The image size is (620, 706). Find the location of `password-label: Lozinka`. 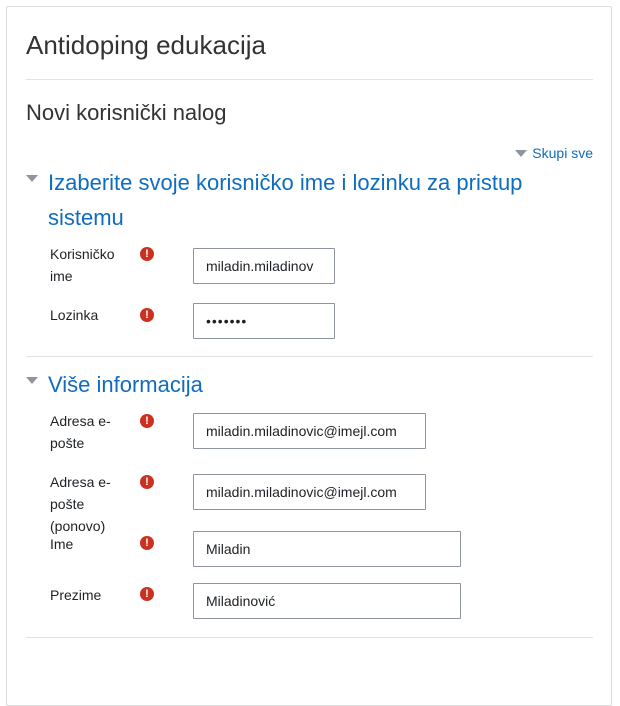

password-label: Lozinka is located at coordinates (74, 315).